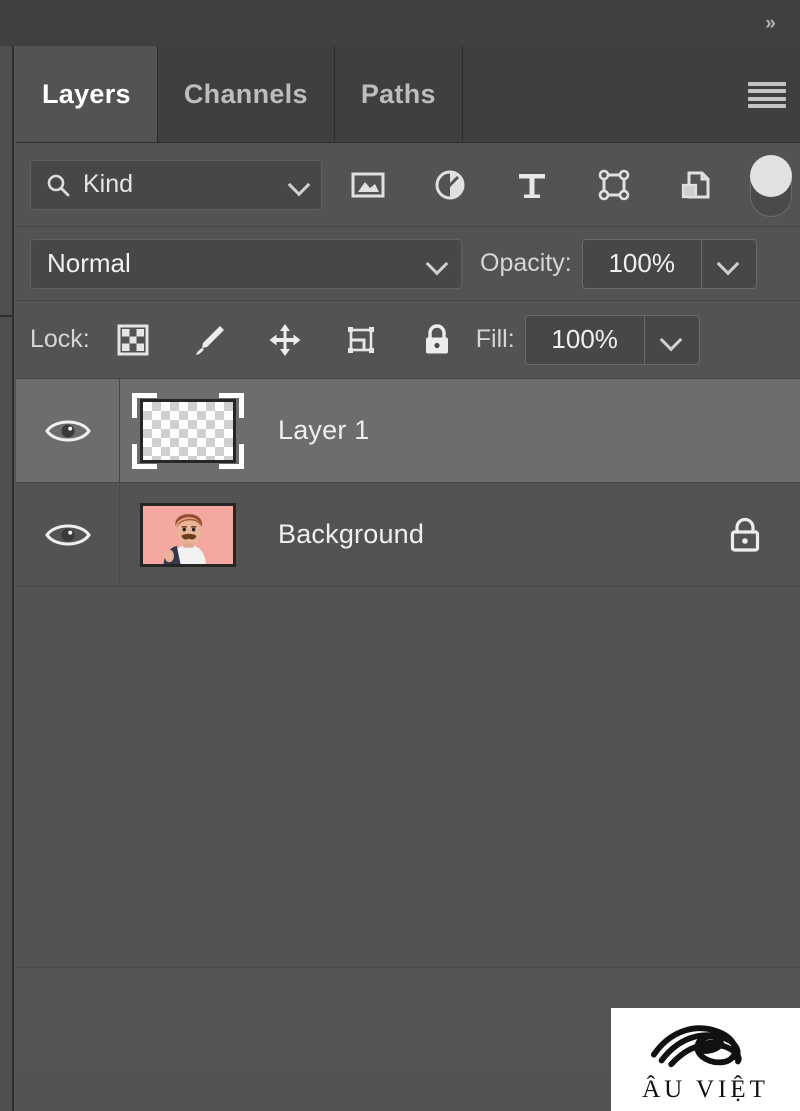 The image size is (800, 1111). Describe the element at coordinates (771, 176) in the screenshot. I see `toggle-knob` at that location.